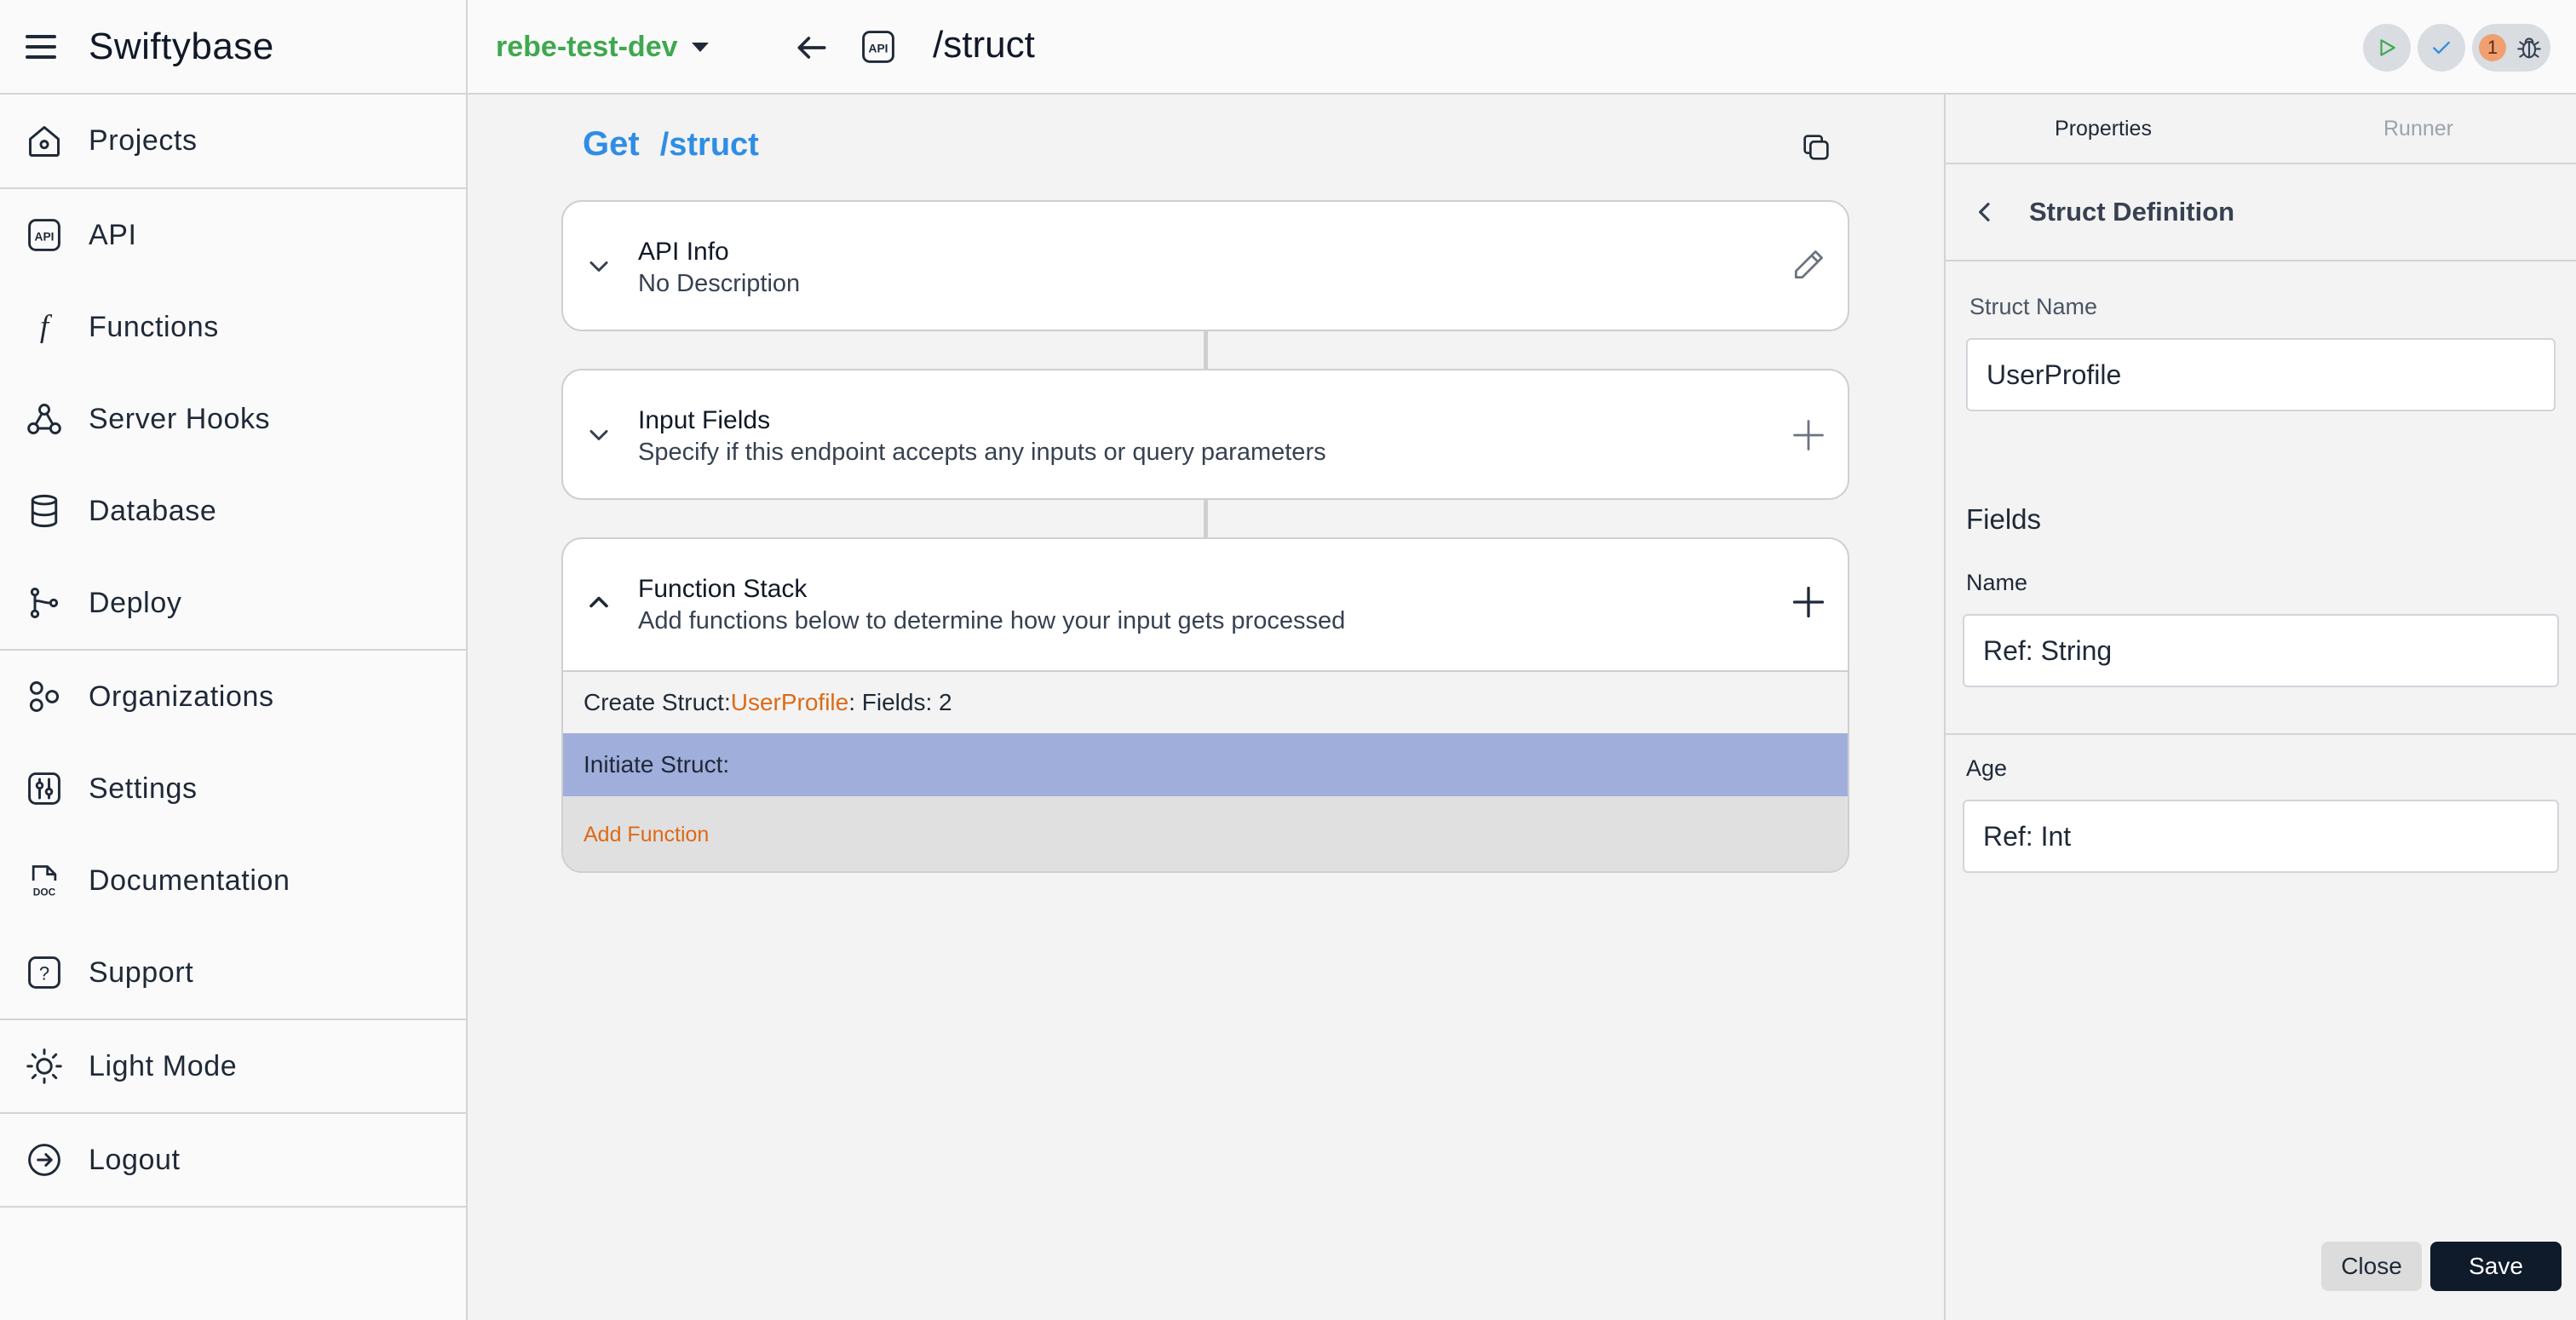 This screenshot has width=2576, height=1320. What do you see at coordinates (1205, 701) in the screenshot?
I see `function-row-create-struct: Create Struct: UserProfile : Fields: 2` at bounding box center [1205, 701].